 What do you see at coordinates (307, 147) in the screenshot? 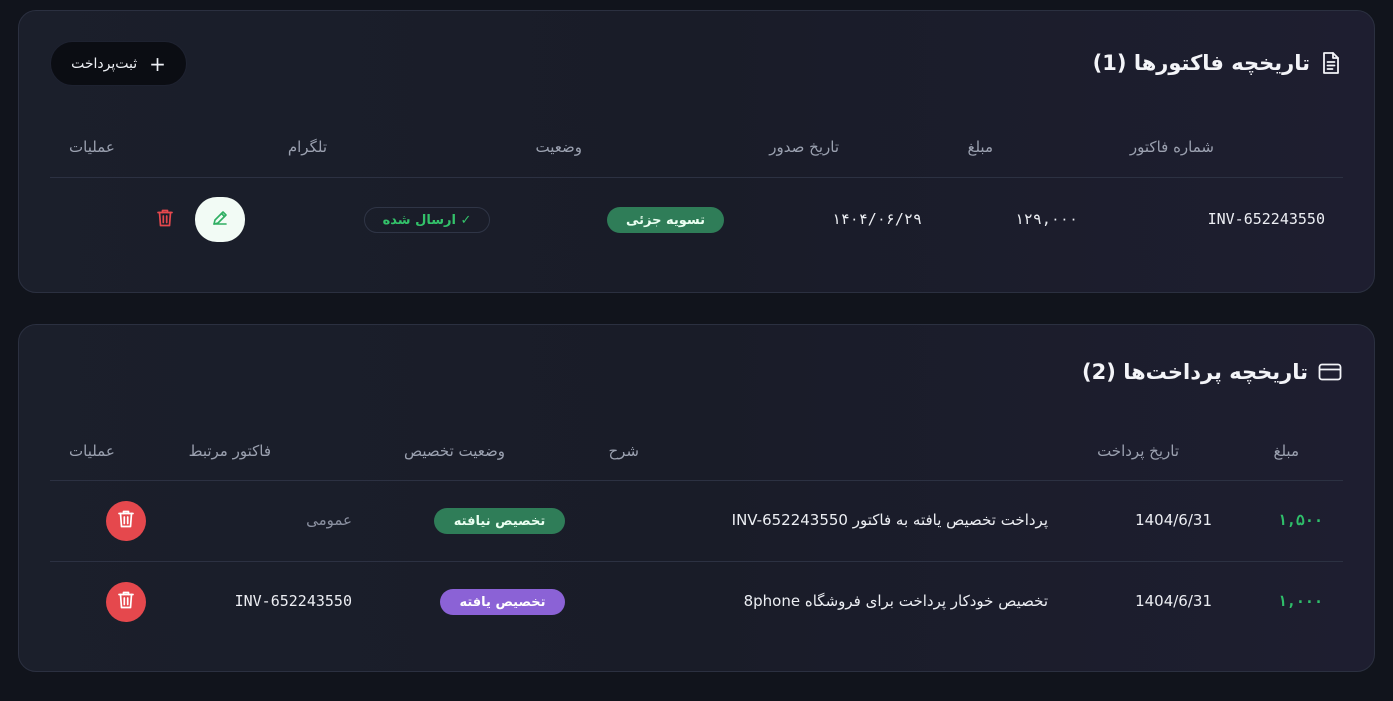
I see `col-invoice-telegram: تلگرام` at bounding box center [307, 147].